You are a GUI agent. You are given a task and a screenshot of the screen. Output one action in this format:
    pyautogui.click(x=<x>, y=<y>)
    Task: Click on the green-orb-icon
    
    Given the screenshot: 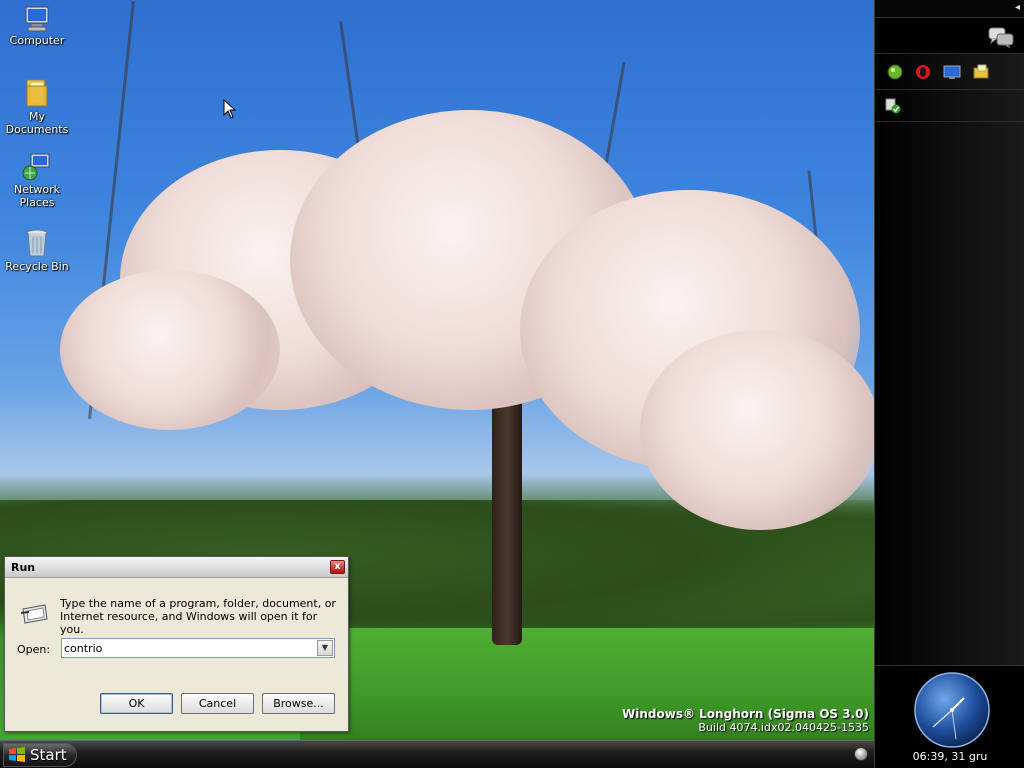 What is the action you would take?
    pyautogui.click(x=895, y=72)
    